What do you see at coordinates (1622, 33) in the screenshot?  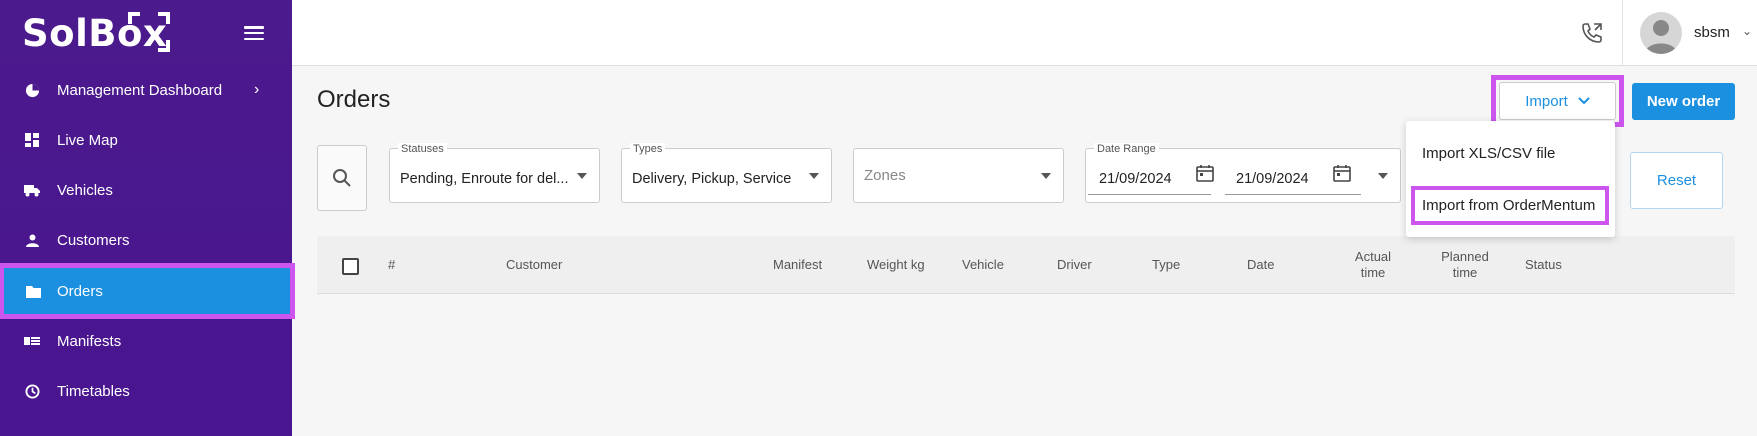 I see `divider` at bounding box center [1622, 33].